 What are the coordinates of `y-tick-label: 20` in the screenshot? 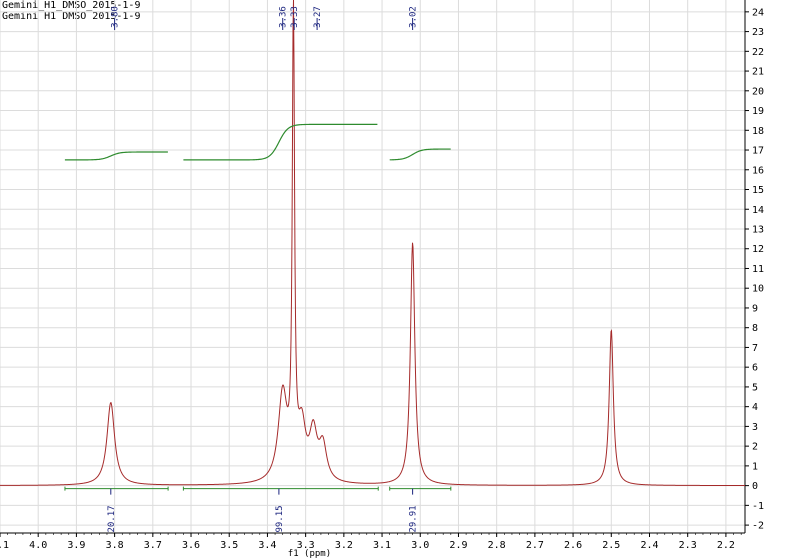 It's located at (758, 91).